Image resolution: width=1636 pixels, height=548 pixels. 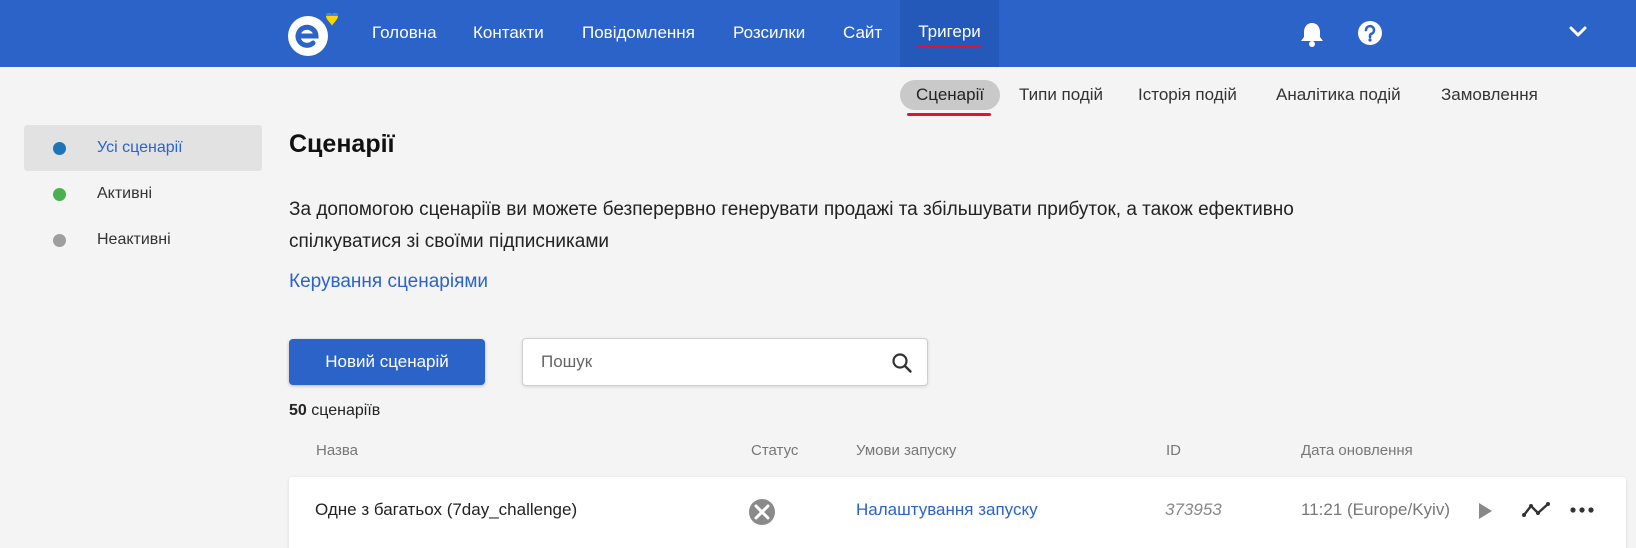 I want to click on search-box, so click(x=725, y=362).